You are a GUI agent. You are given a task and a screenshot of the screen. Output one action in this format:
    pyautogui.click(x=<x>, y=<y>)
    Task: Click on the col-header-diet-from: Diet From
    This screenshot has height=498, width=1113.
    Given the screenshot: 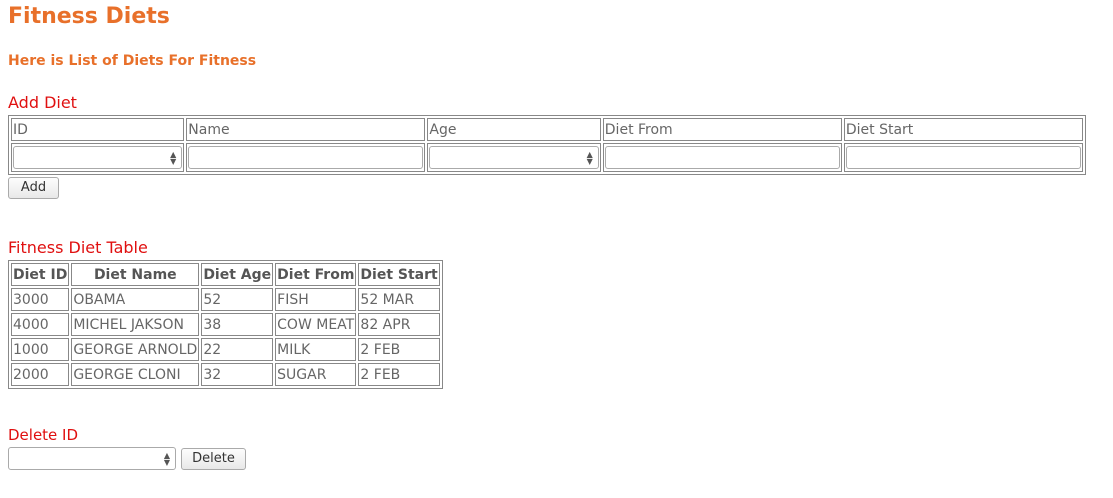 What is the action you would take?
    pyautogui.click(x=316, y=274)
    